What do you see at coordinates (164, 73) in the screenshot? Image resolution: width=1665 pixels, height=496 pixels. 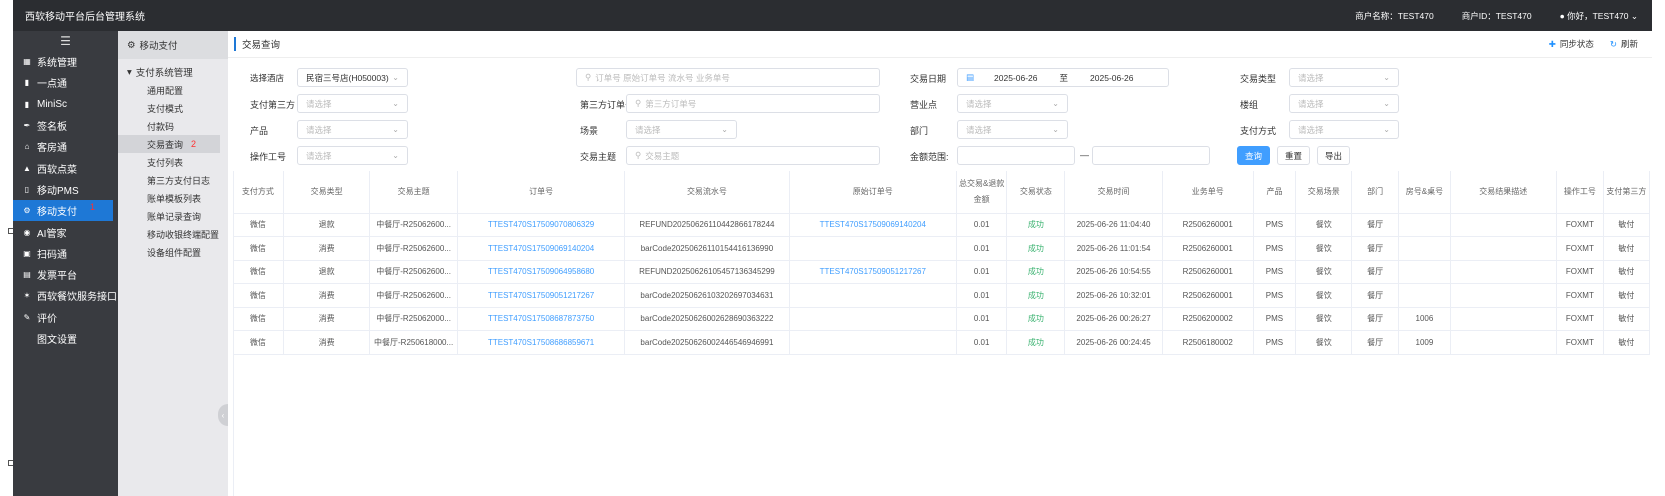 I see `submenu-group-label: 支付系统管理` at bounding box center [164, 73].